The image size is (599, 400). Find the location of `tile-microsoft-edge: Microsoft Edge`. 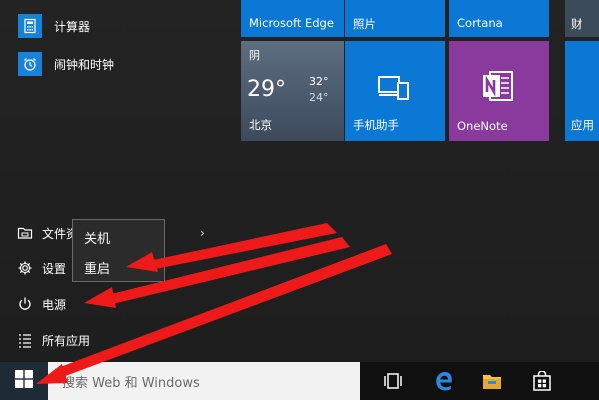

tile-microsoft-edge: Microsoft Edge is located at coordinates (292, 18).